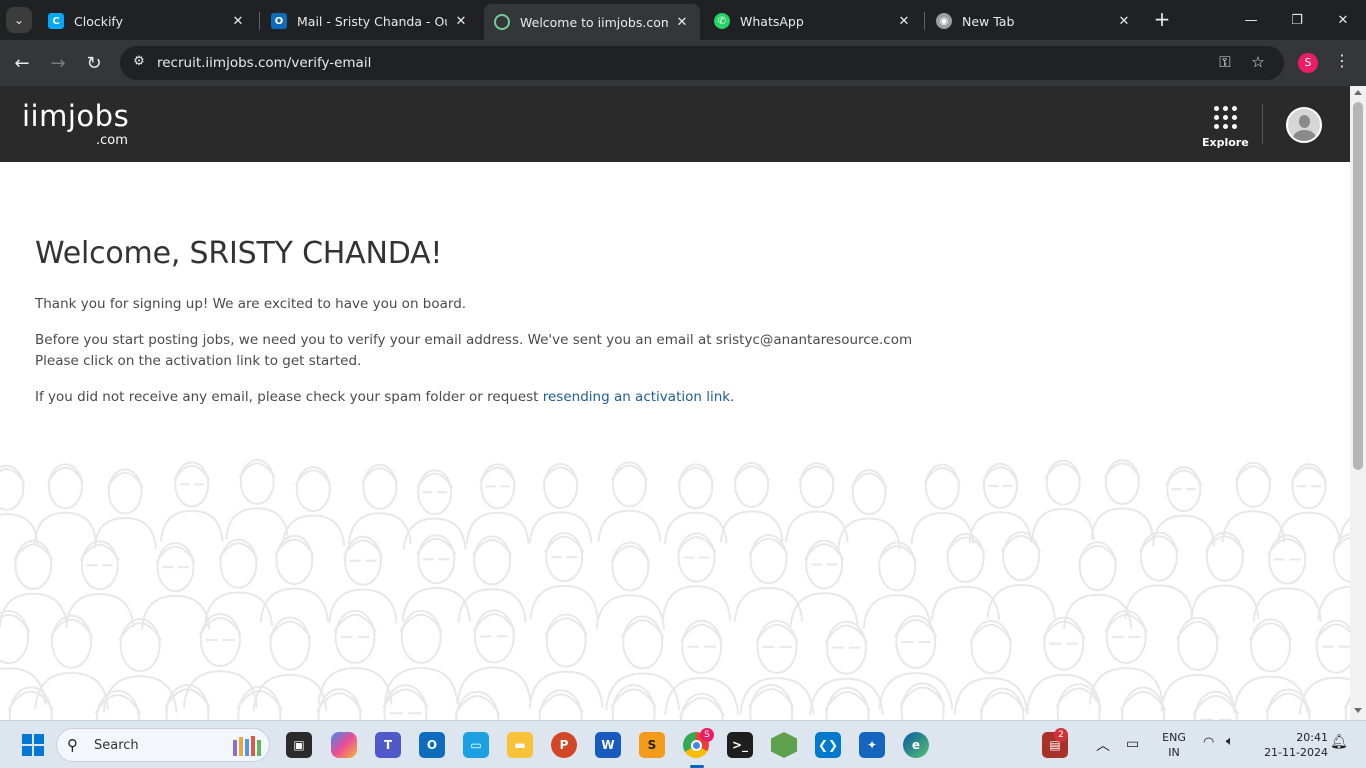 The height and width of the screenshot is (768, 1366). Describe the element at coordinates (828, 745) in the screenshot. I see `vscode-icon: ❮❯` at that location.